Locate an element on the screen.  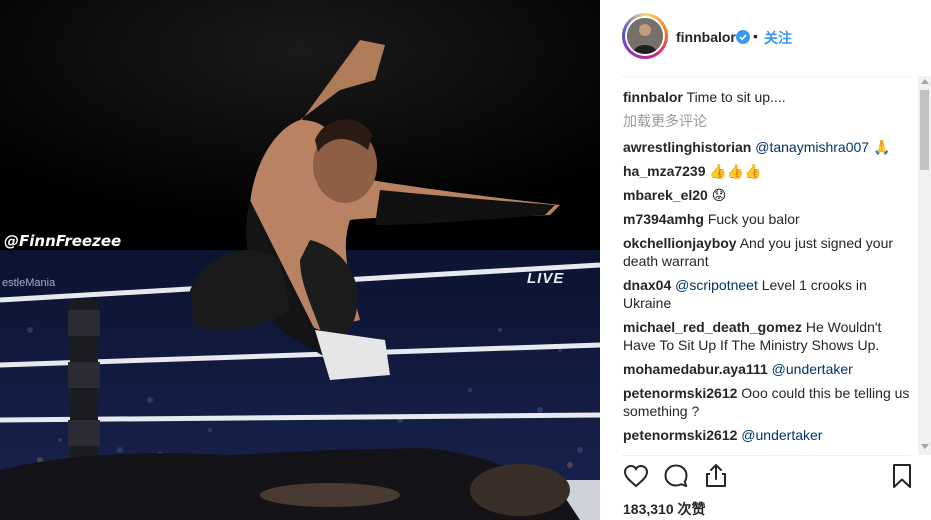
comment-text: 😟 is located at coordinates (719, 195).